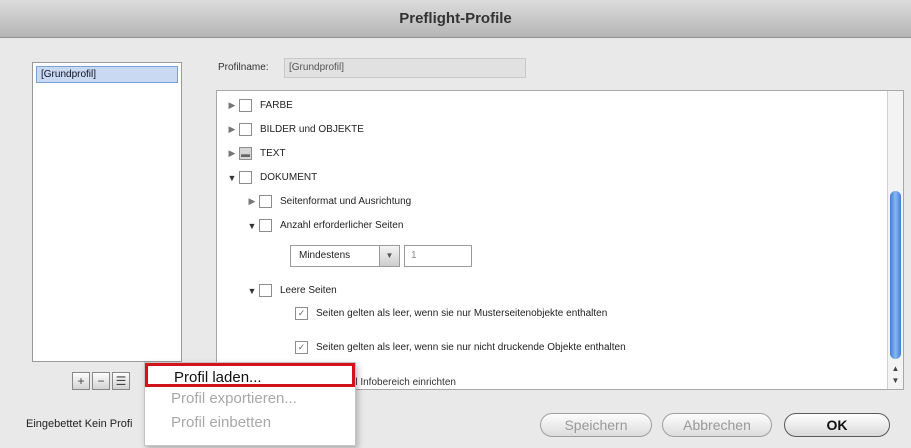 This screenshot has width=911, height=448. I want to click on menu-item-profil-einbetten: Profil einbetten, so click(250, 423).